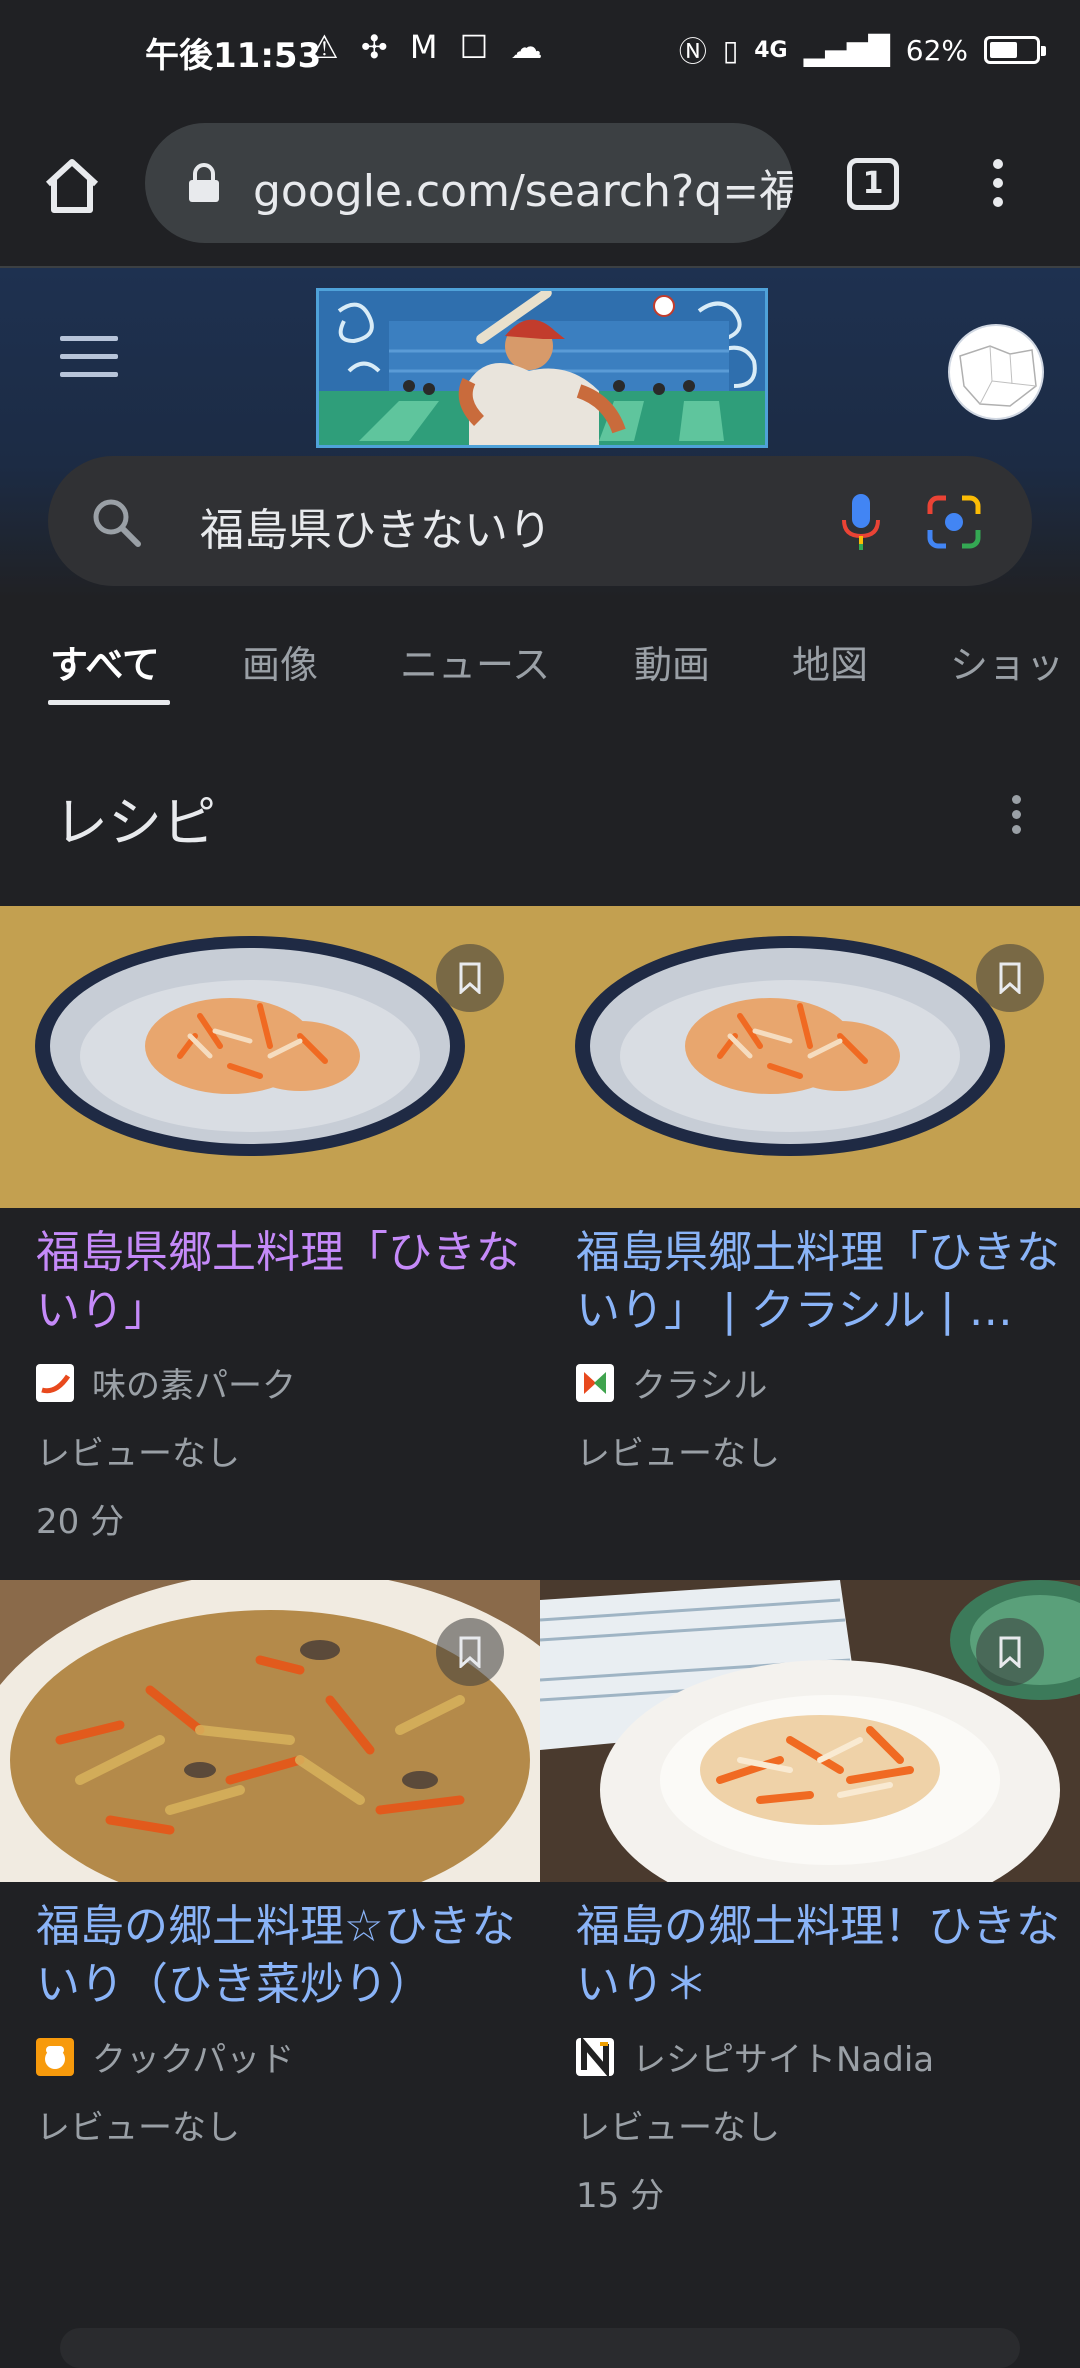  Describe the element at coordinates (281, 1956) in the screenshot. I see `recipe-title-link: 福島の郷土料理☆ひきないり（ひき菜炒り）` at that location.